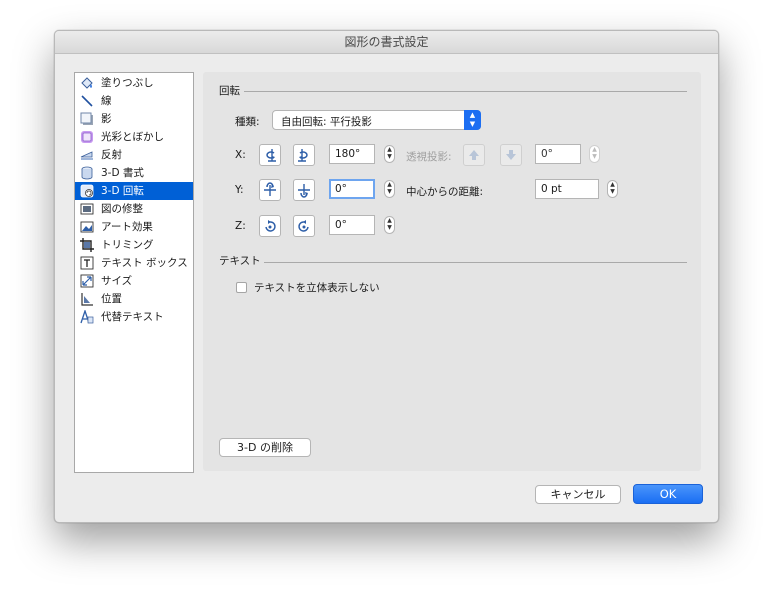  Describe the element at coordinates (612, 189) in the screenshot. I see `distance-stepper: ▲ ▼` at that location.